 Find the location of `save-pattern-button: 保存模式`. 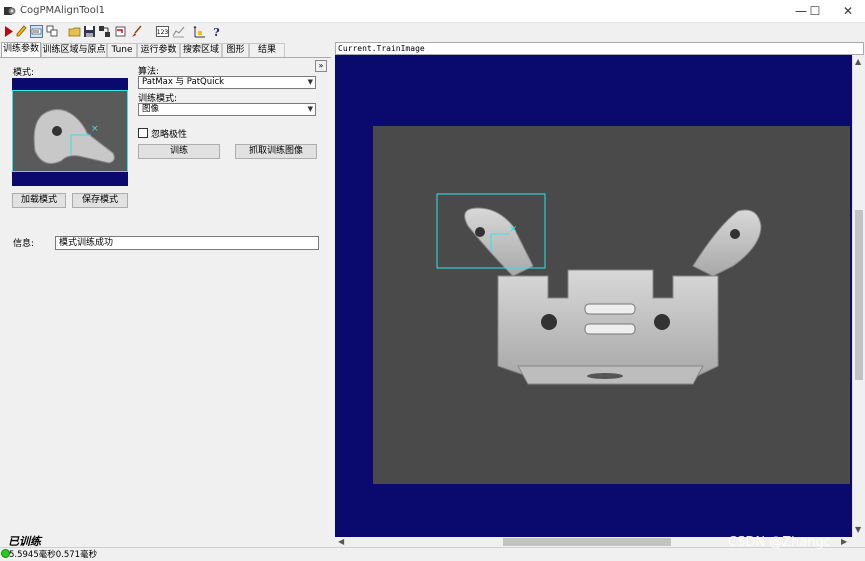

save-pattern-button: 保存模式 is located at coordinates (100, 200).